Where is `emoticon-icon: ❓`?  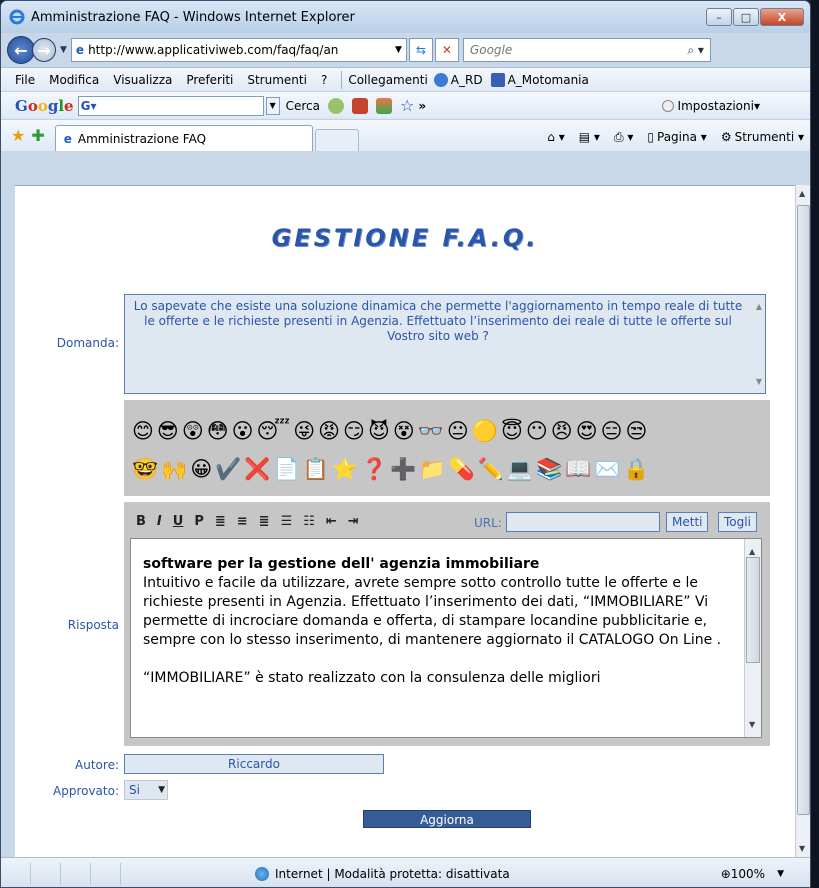
emoticon-icon: ❓ is located at coordinates (374, 469).